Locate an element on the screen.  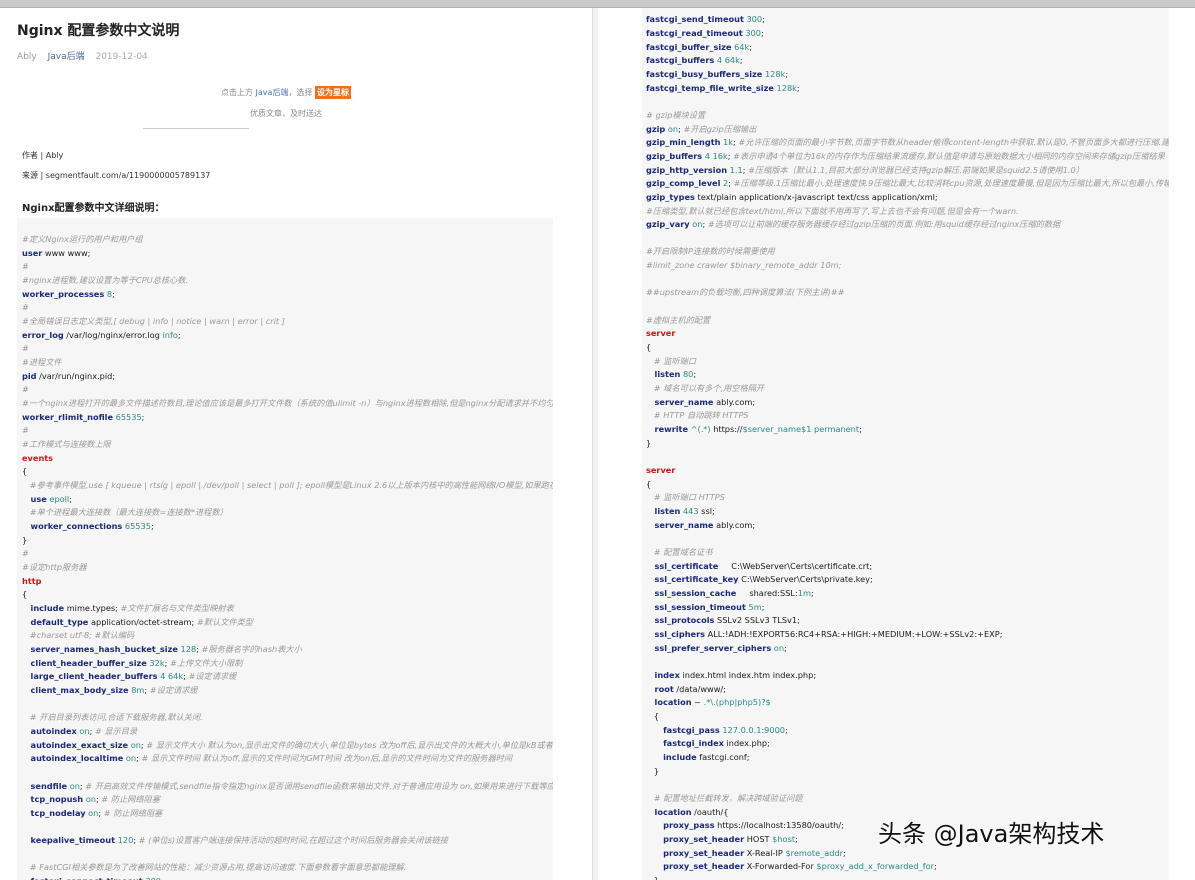
code-line: server is located at coordinates (660, 333).